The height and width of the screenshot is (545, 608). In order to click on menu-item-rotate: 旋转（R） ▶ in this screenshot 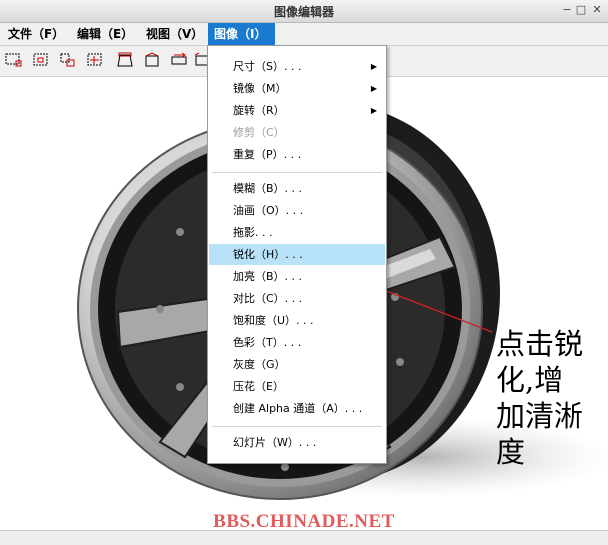, I will do `click(297, 110)`.